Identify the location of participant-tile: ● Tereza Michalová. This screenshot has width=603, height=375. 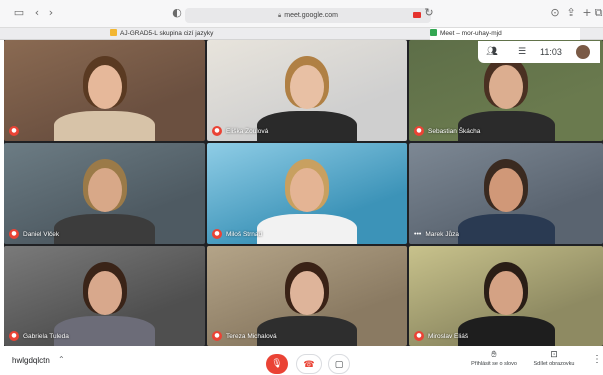
(307, 296).